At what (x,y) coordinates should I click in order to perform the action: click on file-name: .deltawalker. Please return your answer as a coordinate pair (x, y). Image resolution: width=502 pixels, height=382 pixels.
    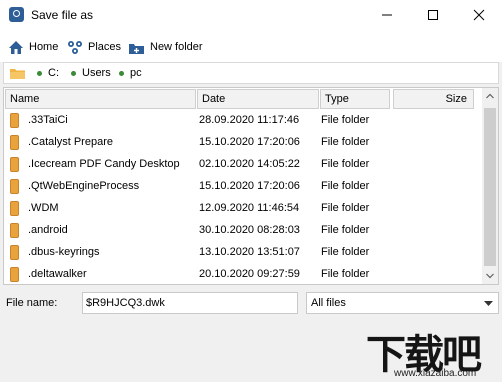
    Looking at the image, I should click on (57, 274).